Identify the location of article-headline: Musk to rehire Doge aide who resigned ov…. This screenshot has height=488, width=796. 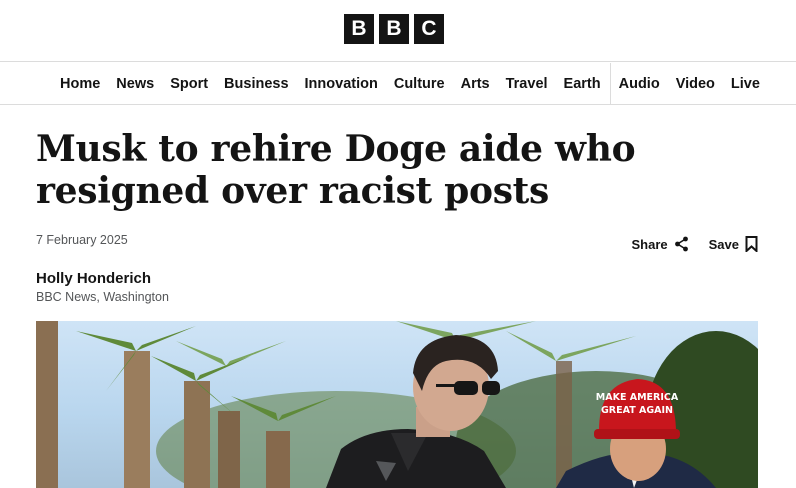
(336, 170).